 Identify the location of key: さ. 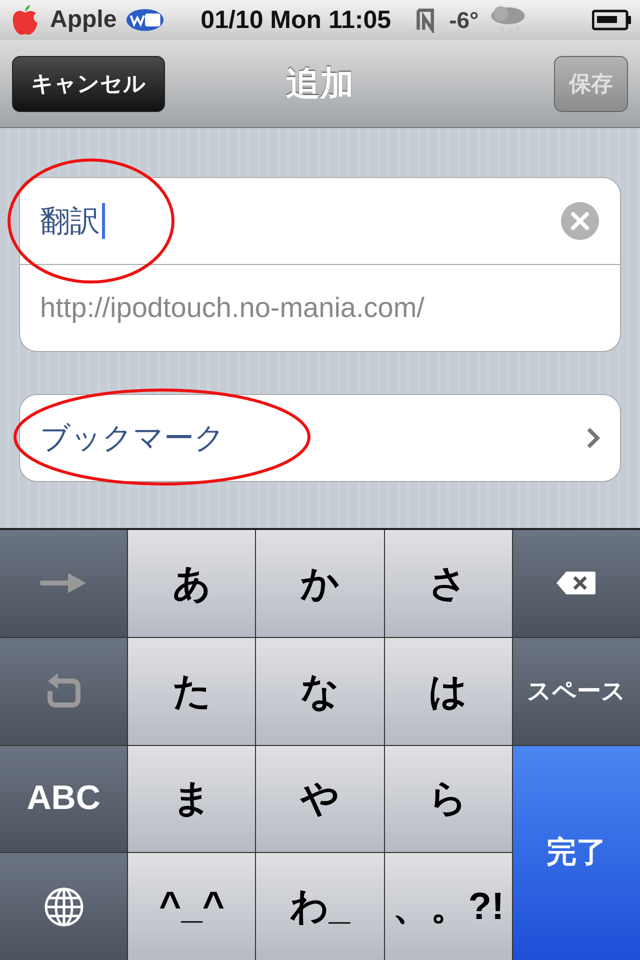
(448, 583).